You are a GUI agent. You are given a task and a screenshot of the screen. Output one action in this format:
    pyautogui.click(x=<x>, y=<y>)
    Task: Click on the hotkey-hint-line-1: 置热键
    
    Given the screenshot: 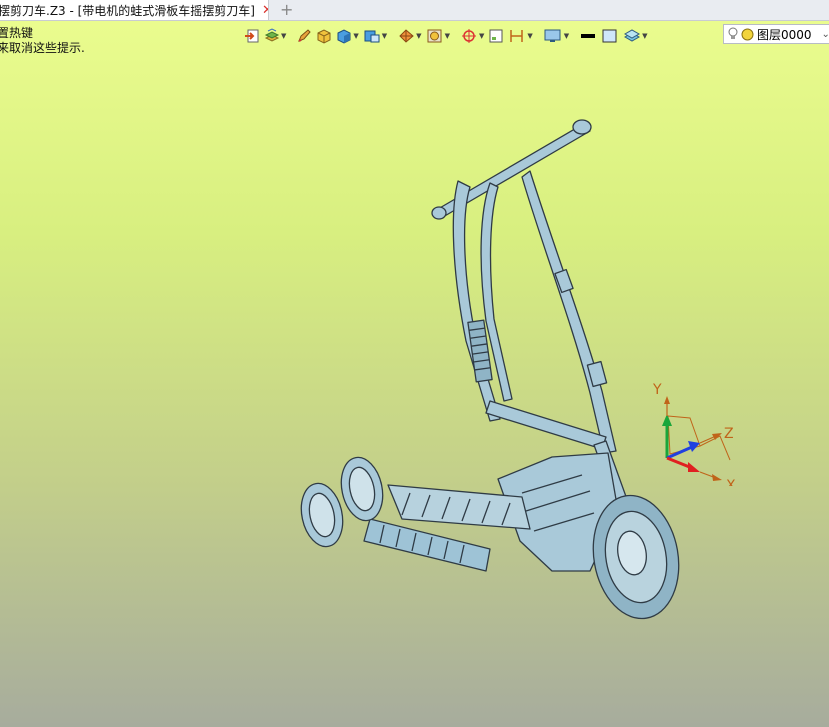 What is the action you would take?
    pyautogui.click(x=17, y=33)
    